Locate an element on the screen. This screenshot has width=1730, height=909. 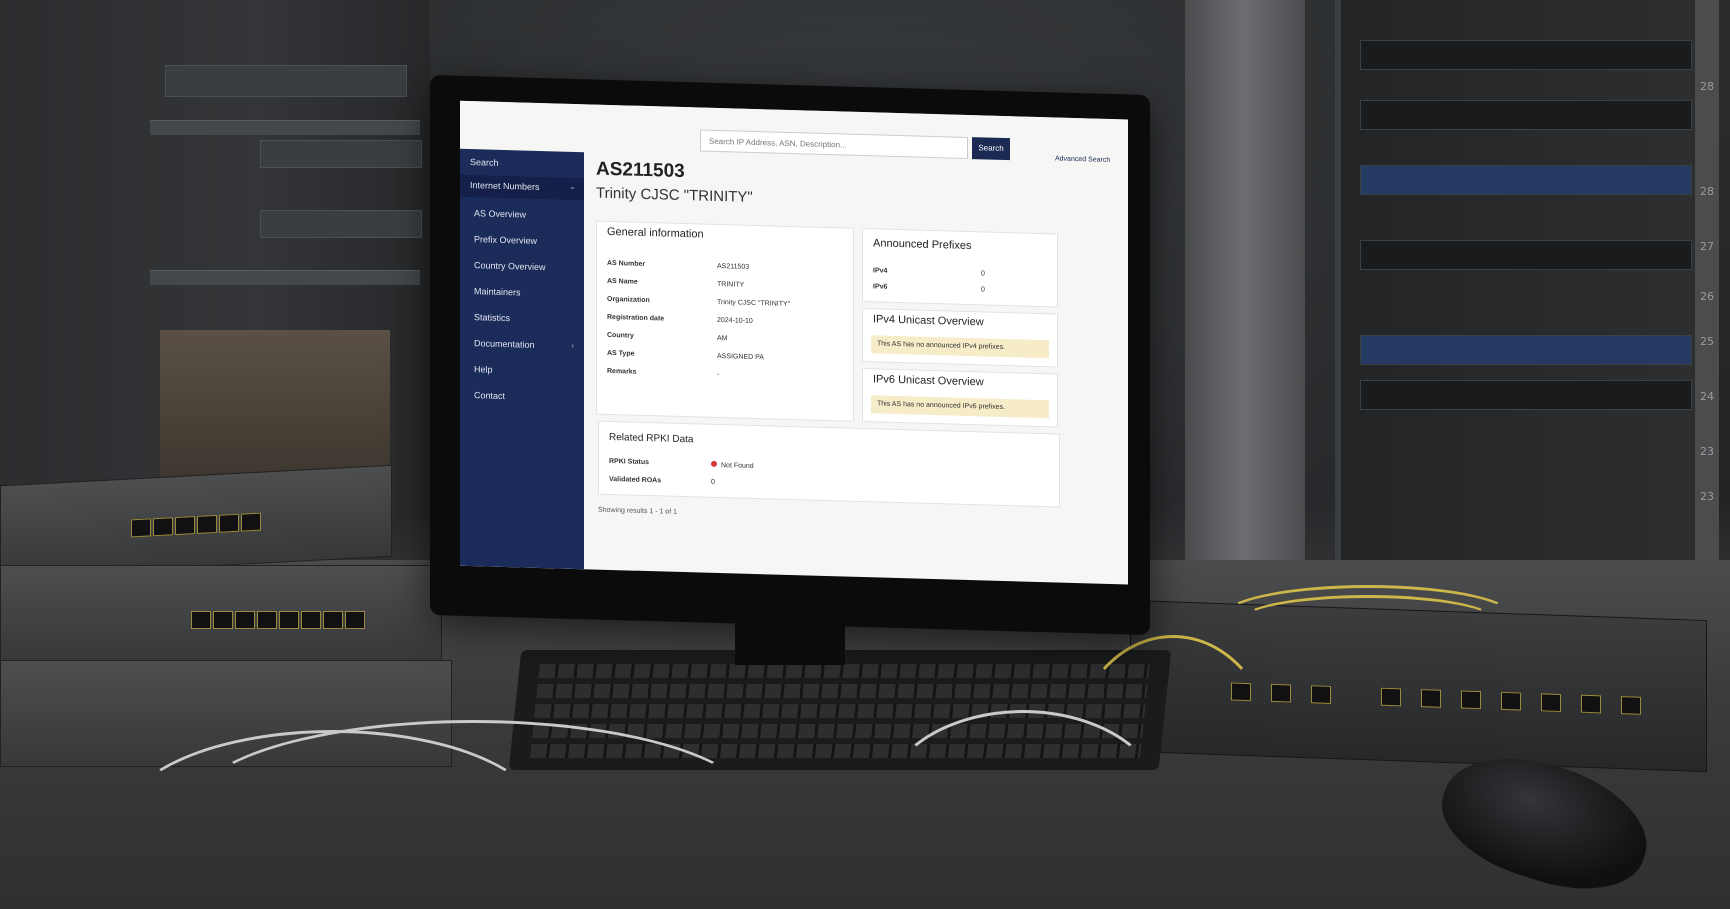
chevron-right-icon: › is located at coordinates (572, 345).